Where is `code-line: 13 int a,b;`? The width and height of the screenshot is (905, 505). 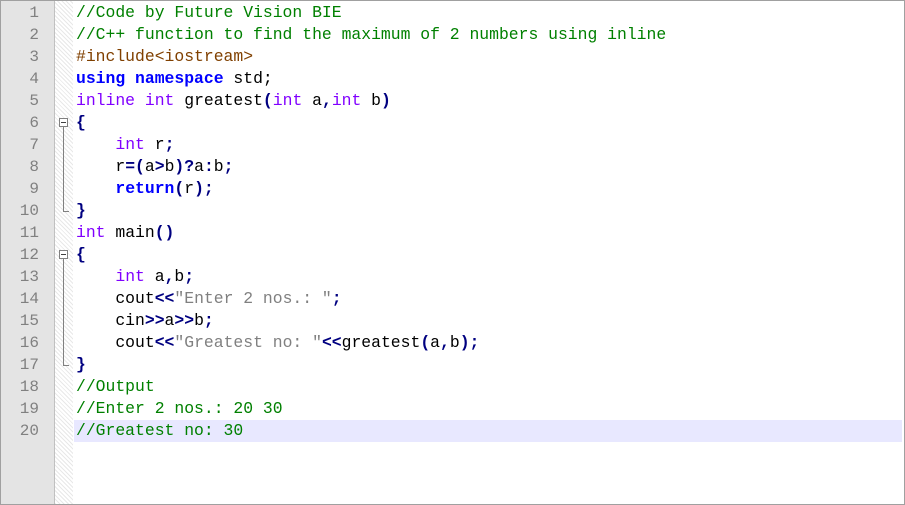
code-line: 13 int a,b; is located at coordinates (452, 277).